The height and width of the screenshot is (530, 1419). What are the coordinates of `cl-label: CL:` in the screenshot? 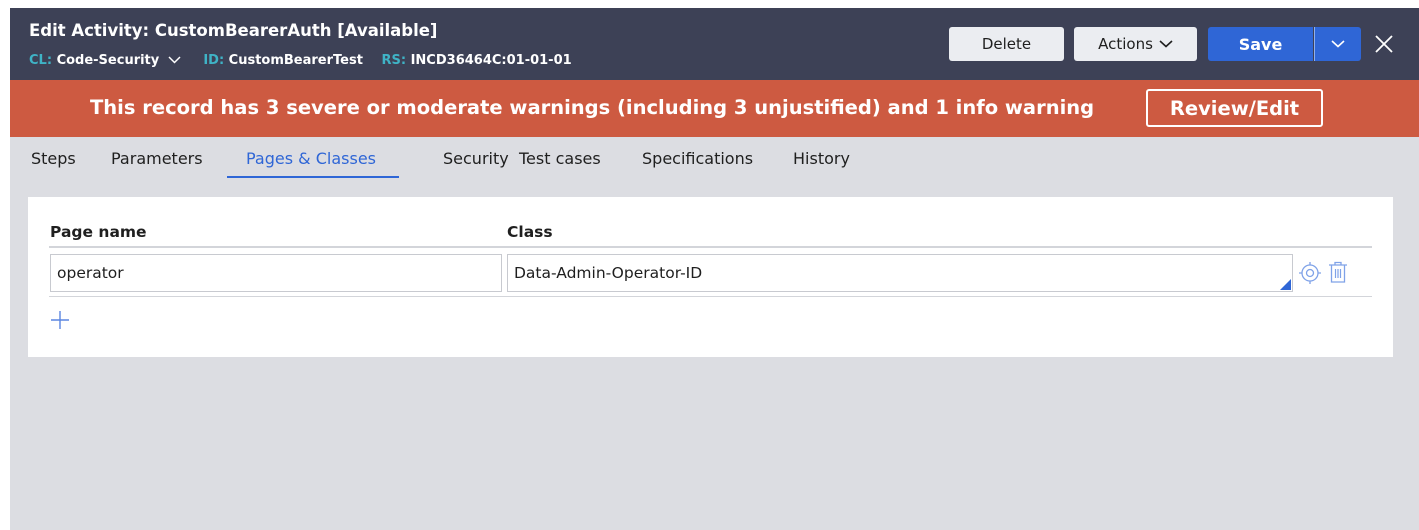 It's located at (41, 60).